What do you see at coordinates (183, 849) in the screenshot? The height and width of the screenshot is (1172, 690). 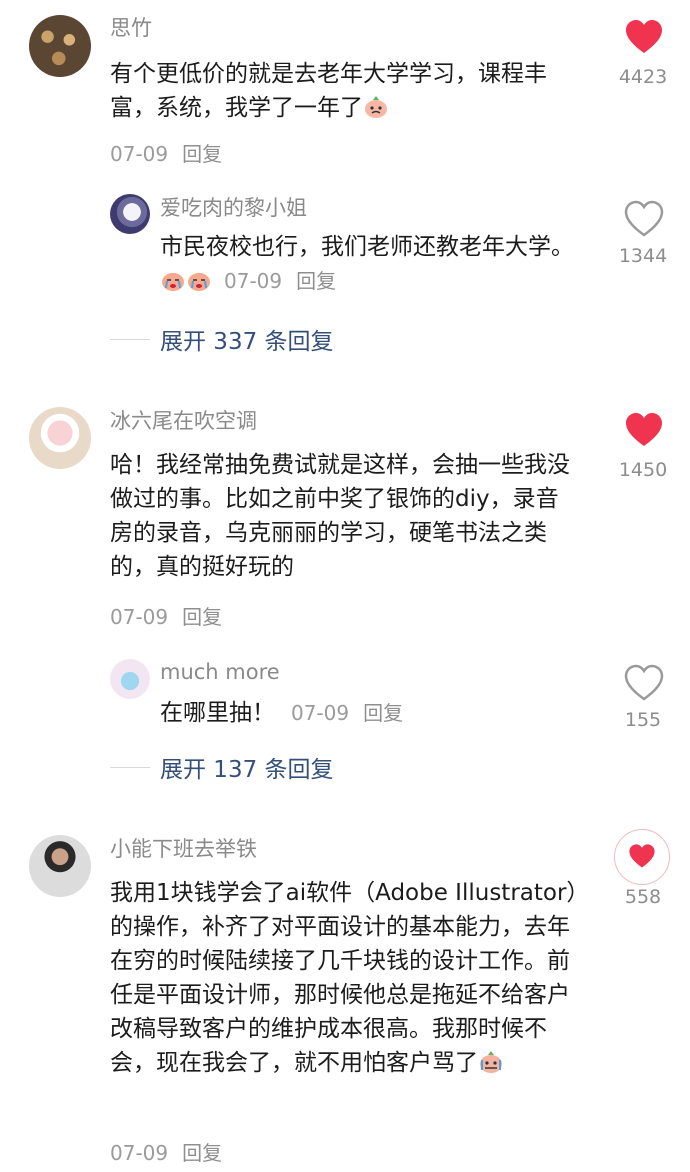 I see `comment-username: 小能下班去举铁` at bounding box center [183, 849].